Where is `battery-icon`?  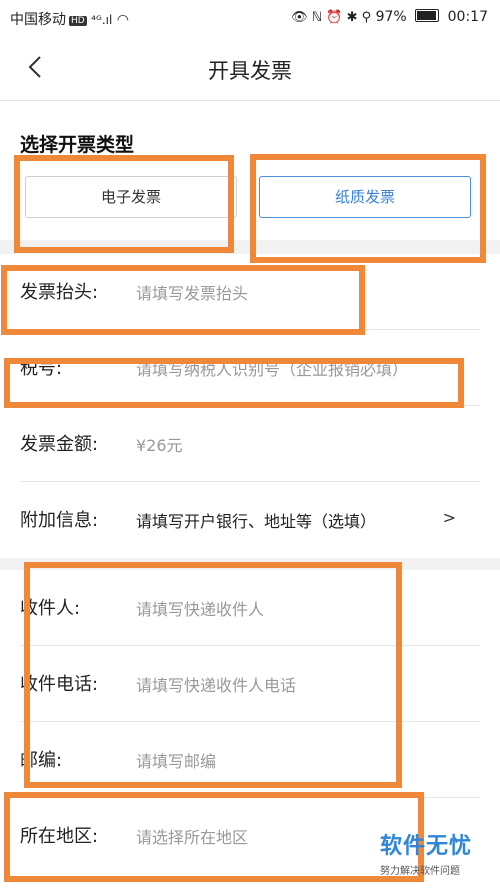
battery-icon is located at coordinates (427, 15).